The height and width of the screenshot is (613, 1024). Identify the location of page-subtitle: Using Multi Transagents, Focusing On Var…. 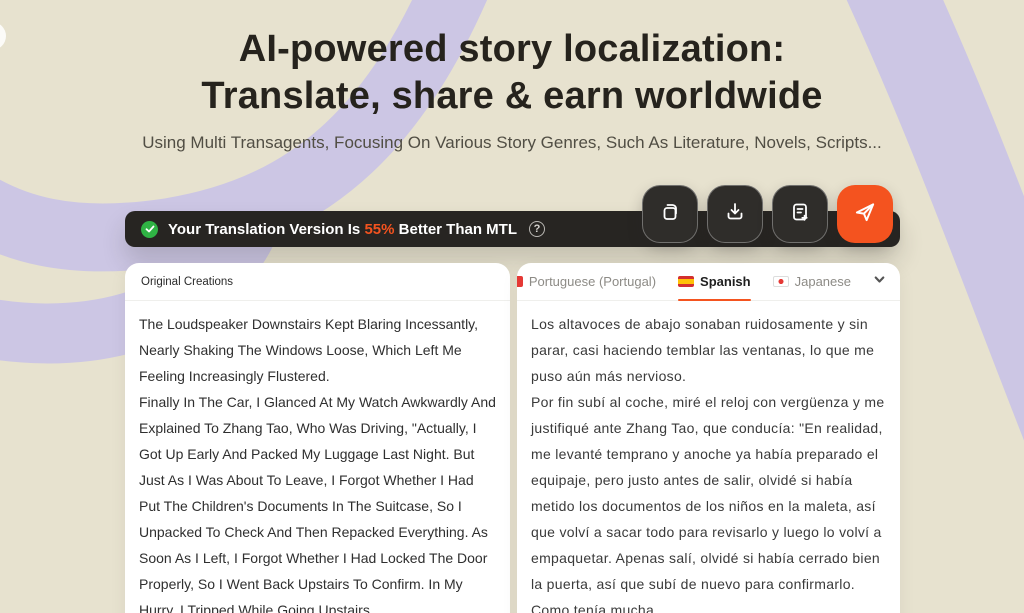
(512, 142).